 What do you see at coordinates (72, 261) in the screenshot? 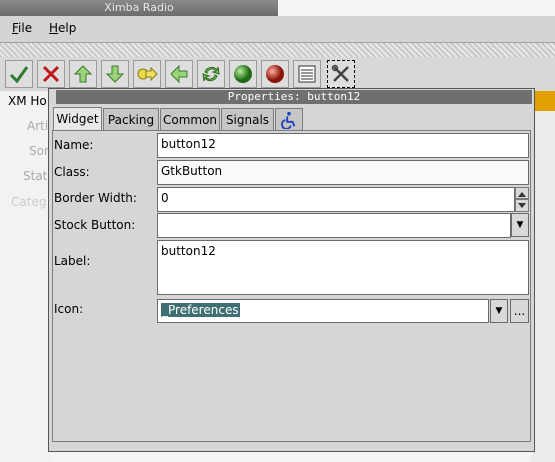
I see `label-label: Label:` at bounding box center [72, 261].